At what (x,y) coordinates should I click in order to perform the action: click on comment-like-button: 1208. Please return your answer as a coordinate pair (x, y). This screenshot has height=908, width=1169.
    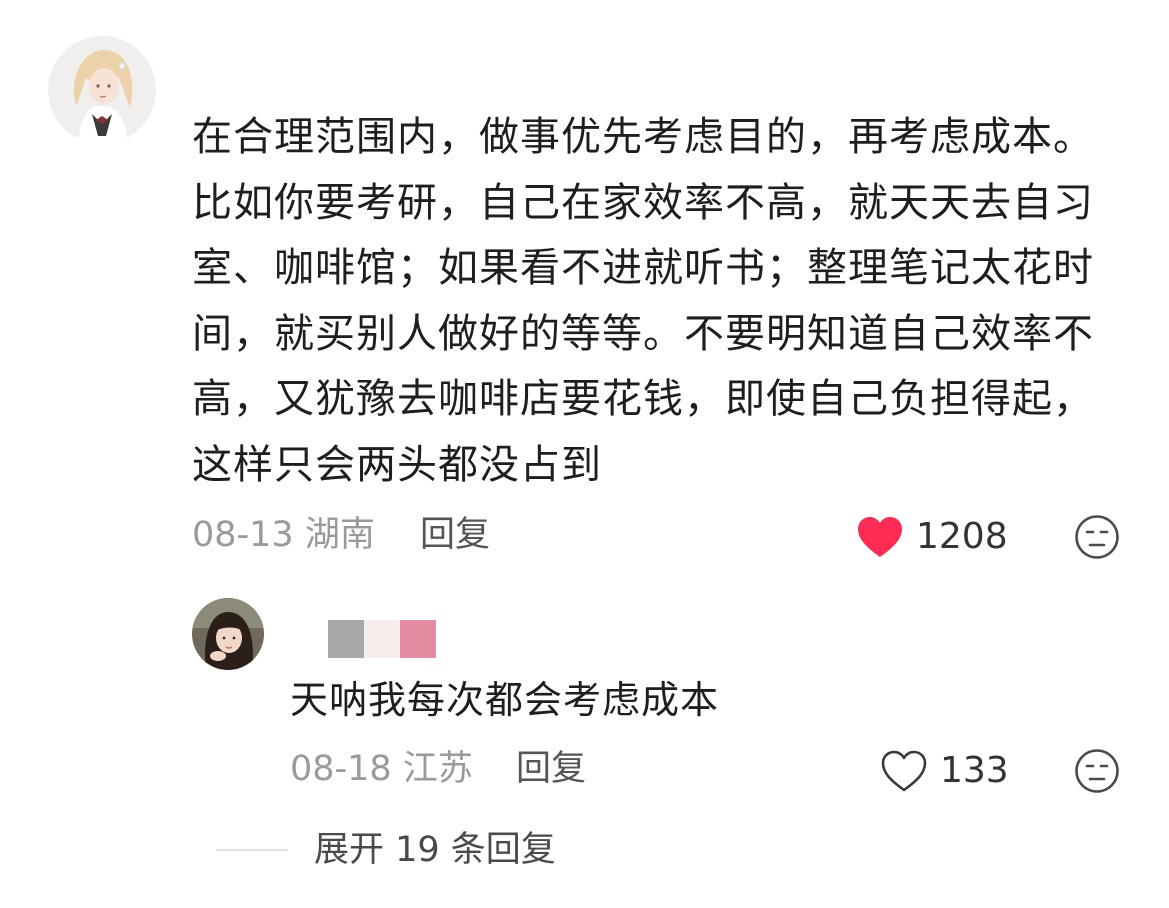
    Looking at the image, I should click on (932, 537).